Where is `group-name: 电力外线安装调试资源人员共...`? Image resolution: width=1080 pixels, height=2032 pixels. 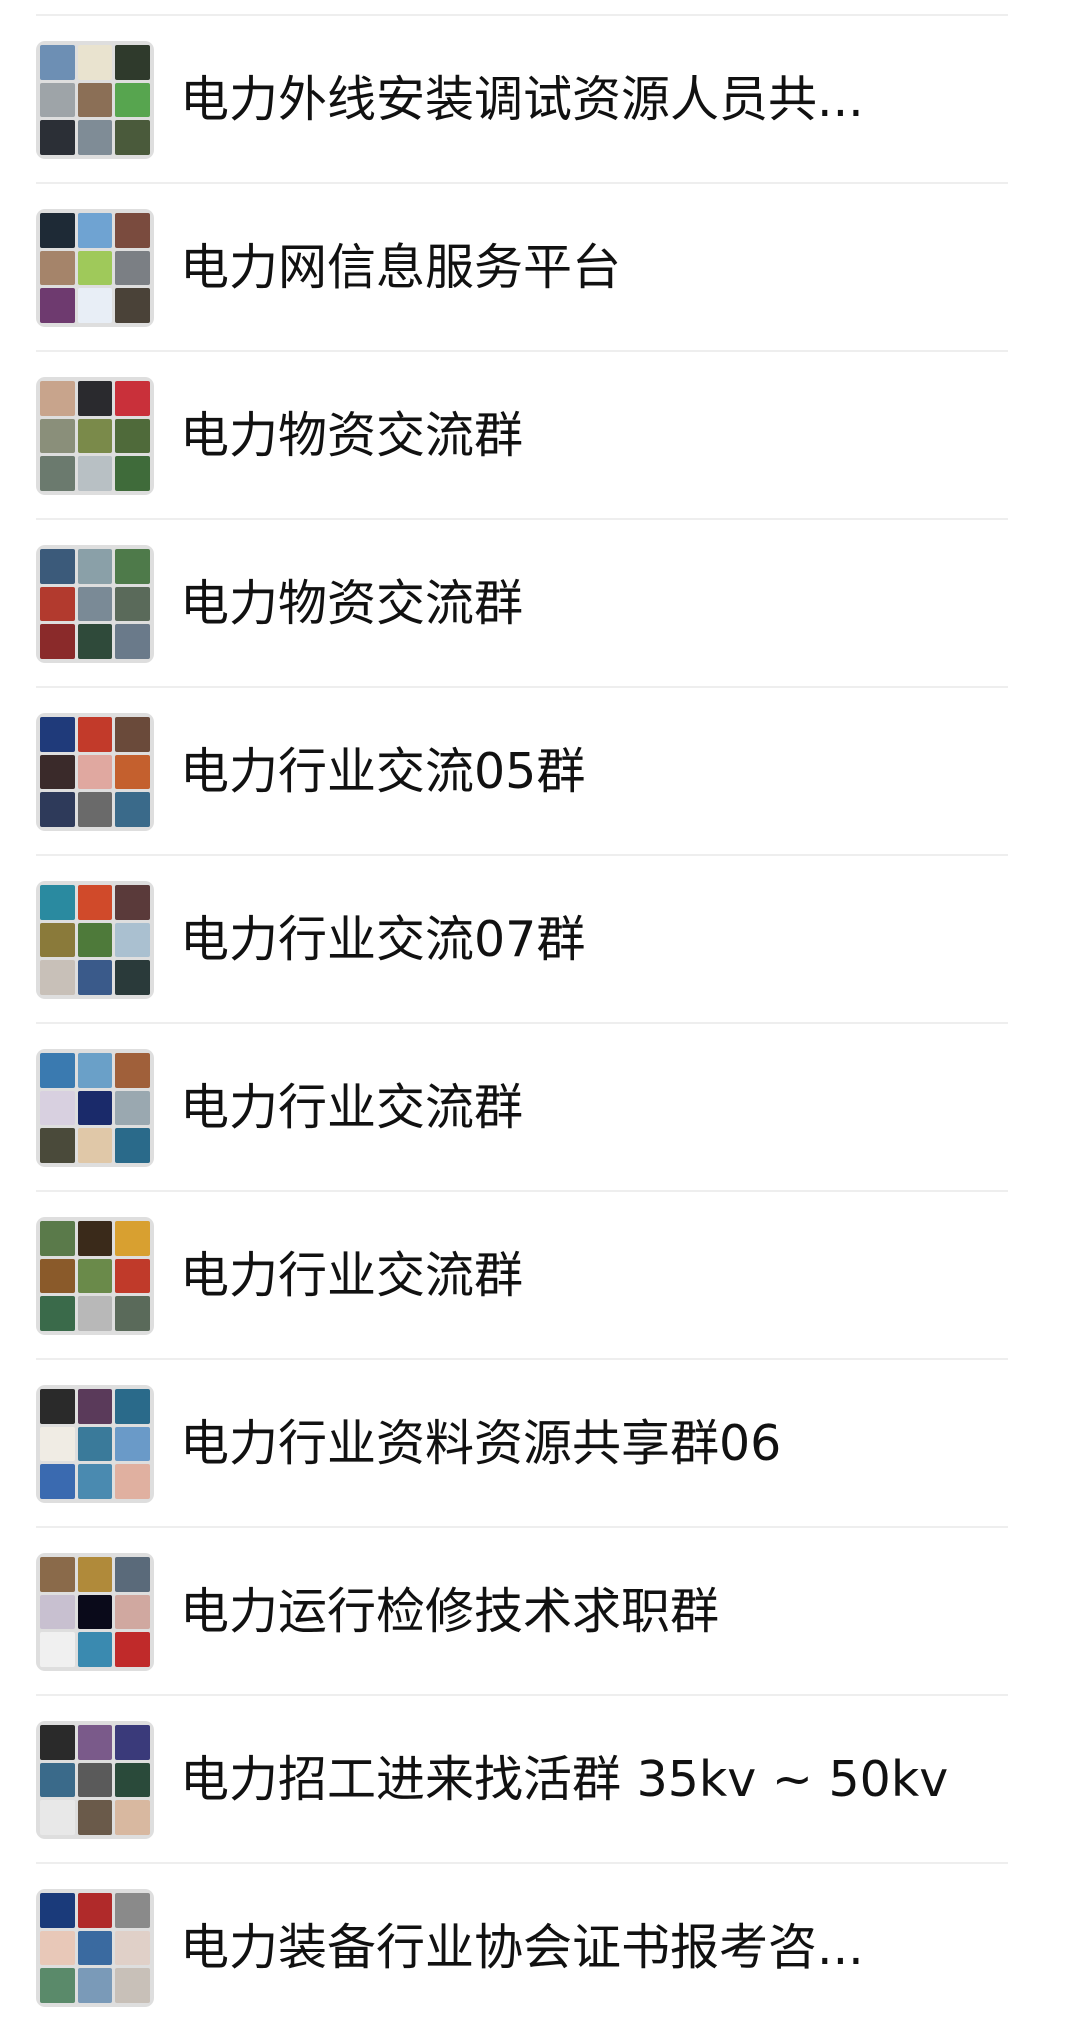 group-name: 电力外线安装调试资源人员共... is located at coordinates (522, 99).